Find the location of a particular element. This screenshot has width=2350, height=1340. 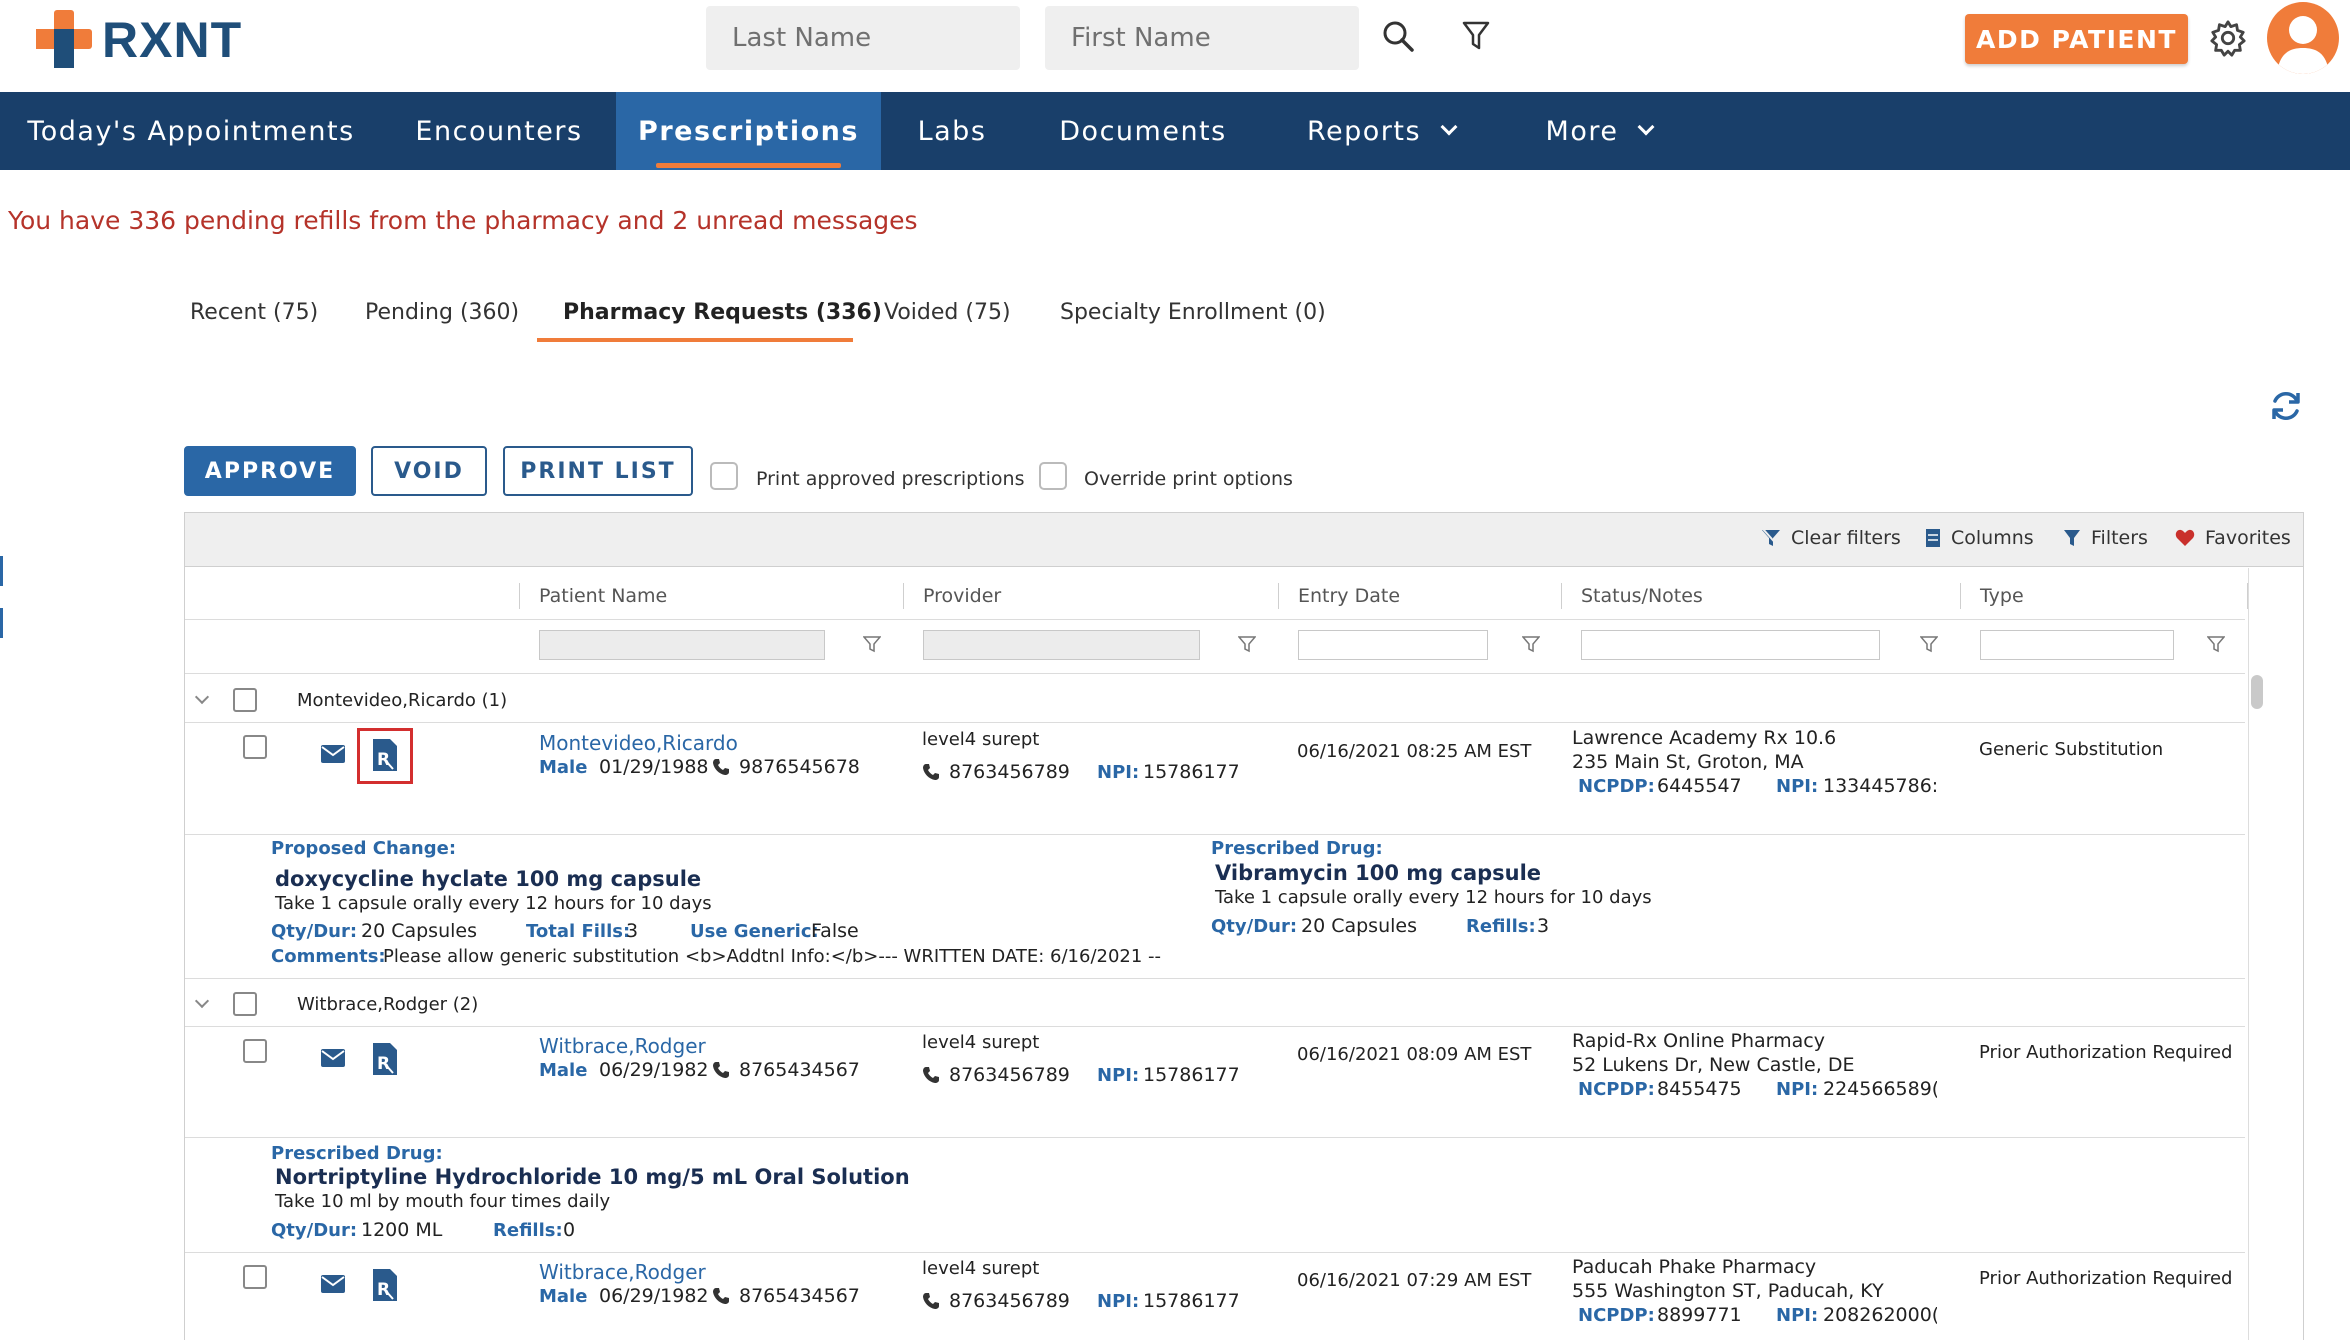

nav-reports: Reports is located at coordinates (1381, 131).